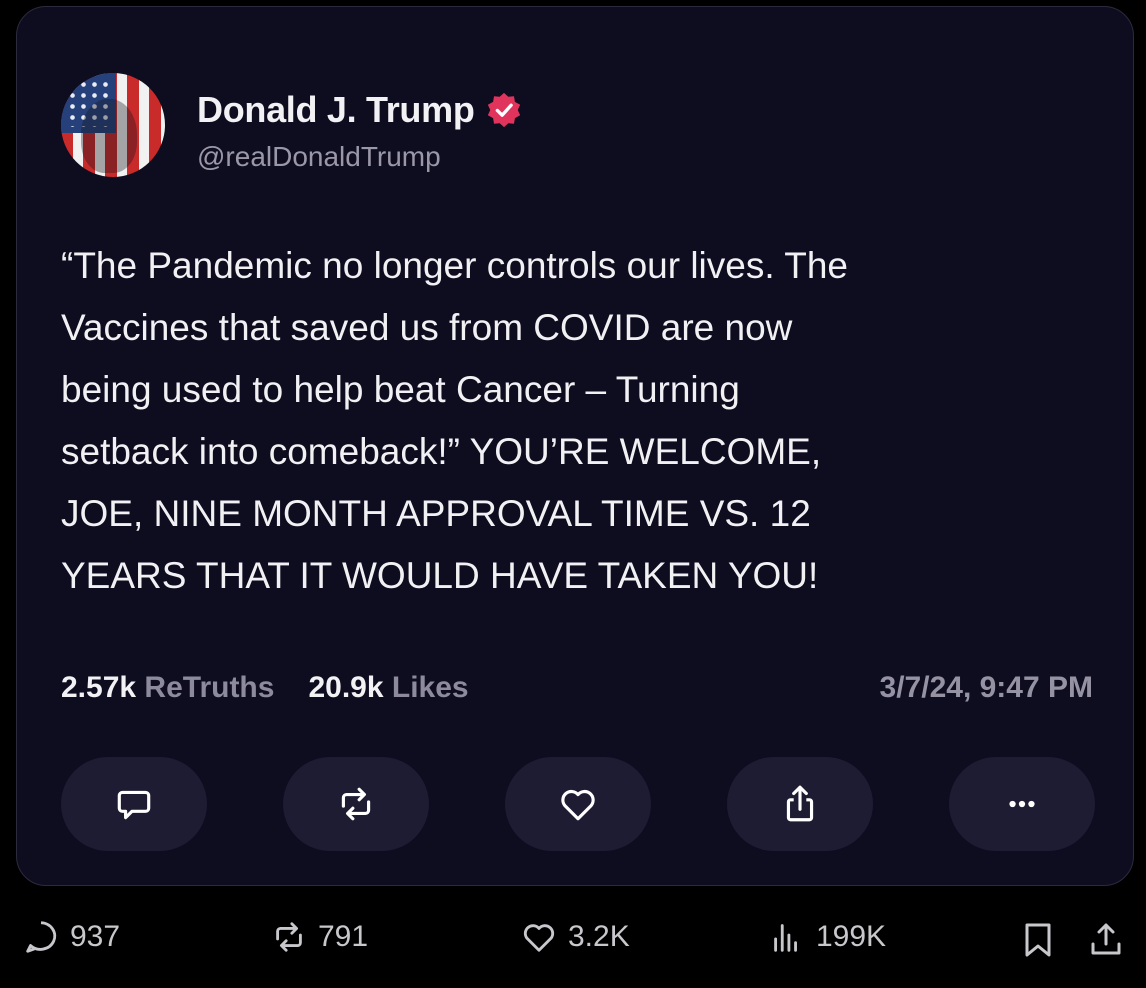 This screenshot has height=988, width=1146. I want to click on reposts-count: 791, so click(343, 936).